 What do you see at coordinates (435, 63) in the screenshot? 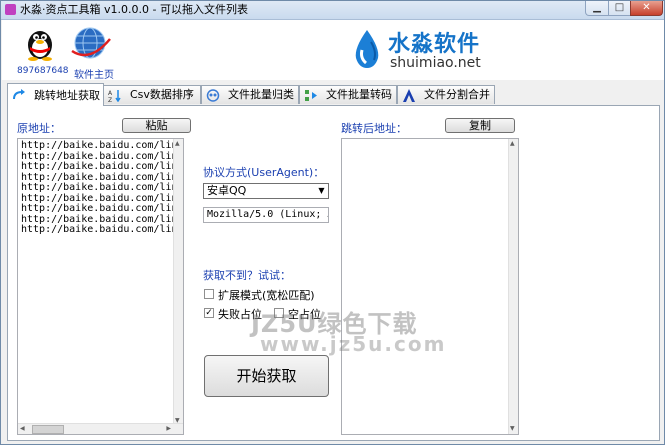
I see `brand-url: shuimiao.net` at bounding box center [435, 63].